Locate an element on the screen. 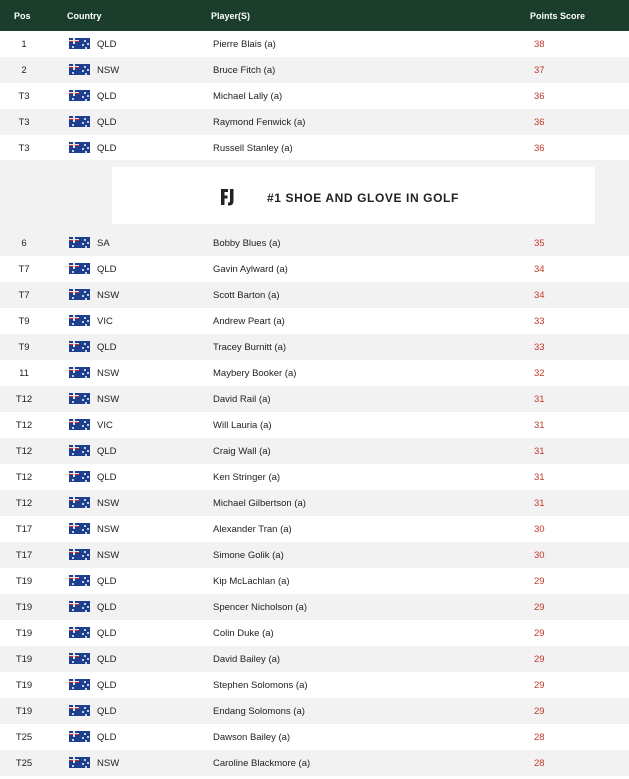  table-row: T17 NSW Simone Golik (a) 30 is located at coordinates (314, 555).